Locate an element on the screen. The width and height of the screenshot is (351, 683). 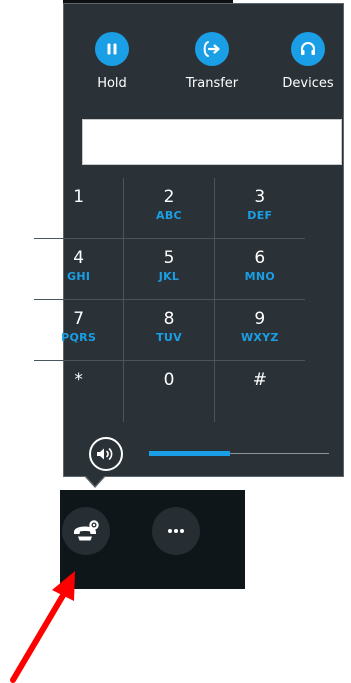
dial-key-4: 4 GHI is located at coordinates (79, 269).